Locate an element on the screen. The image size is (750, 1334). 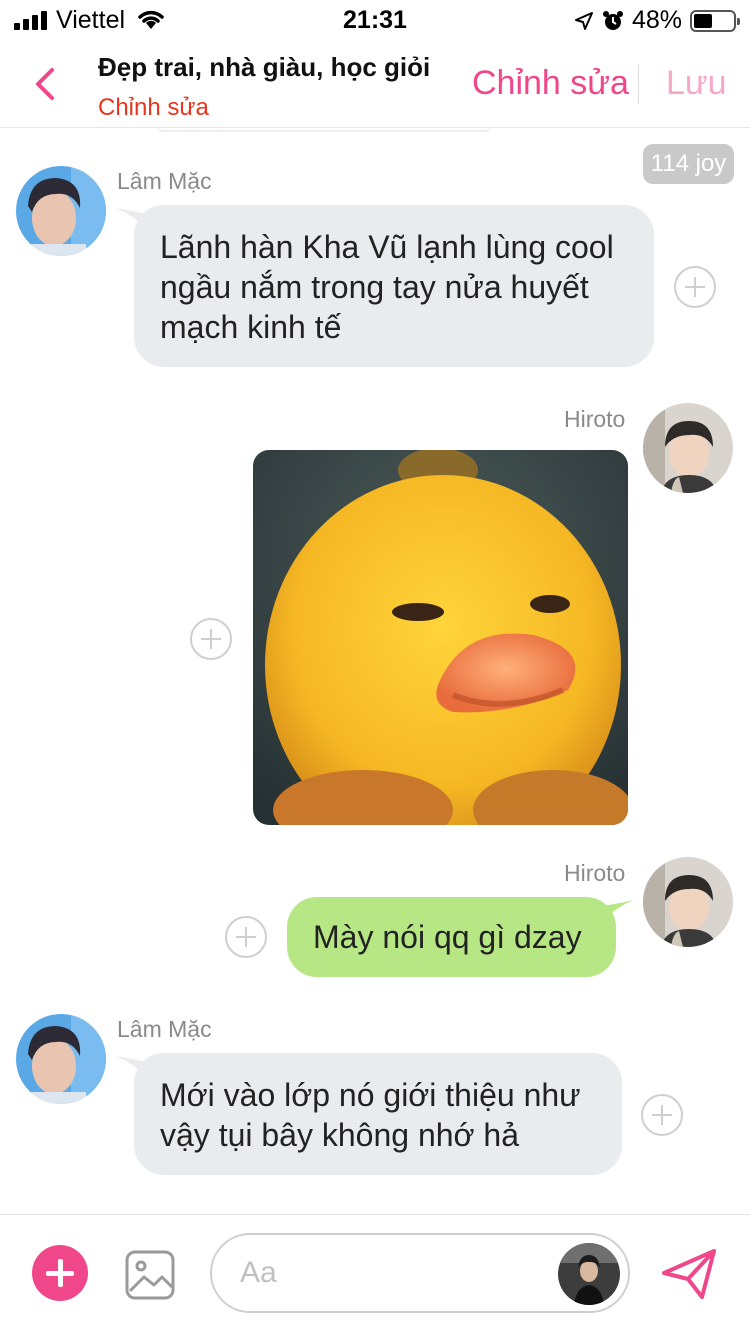
send-icon is located at coordinates (689, 1274).